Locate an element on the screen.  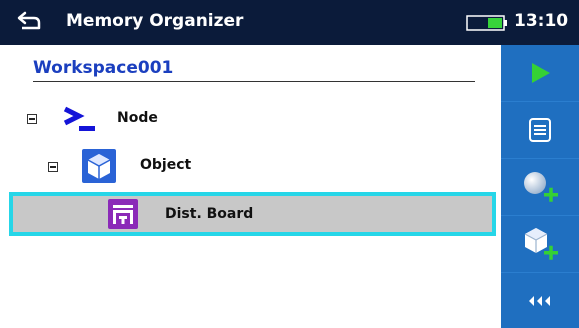
dist-board-label: Dist. Board is located at coordinates (209, 214).